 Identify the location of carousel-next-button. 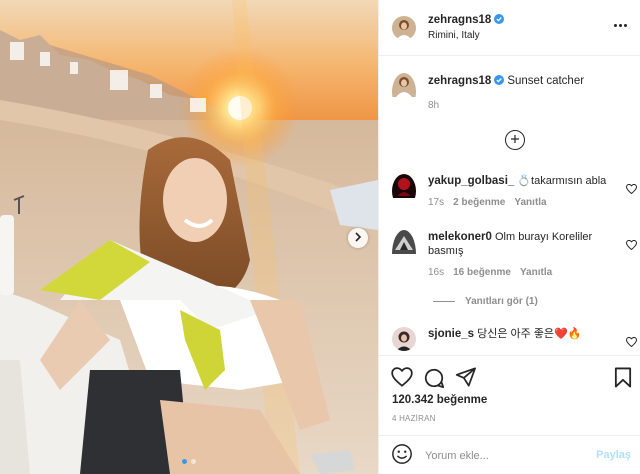
(358, 238).